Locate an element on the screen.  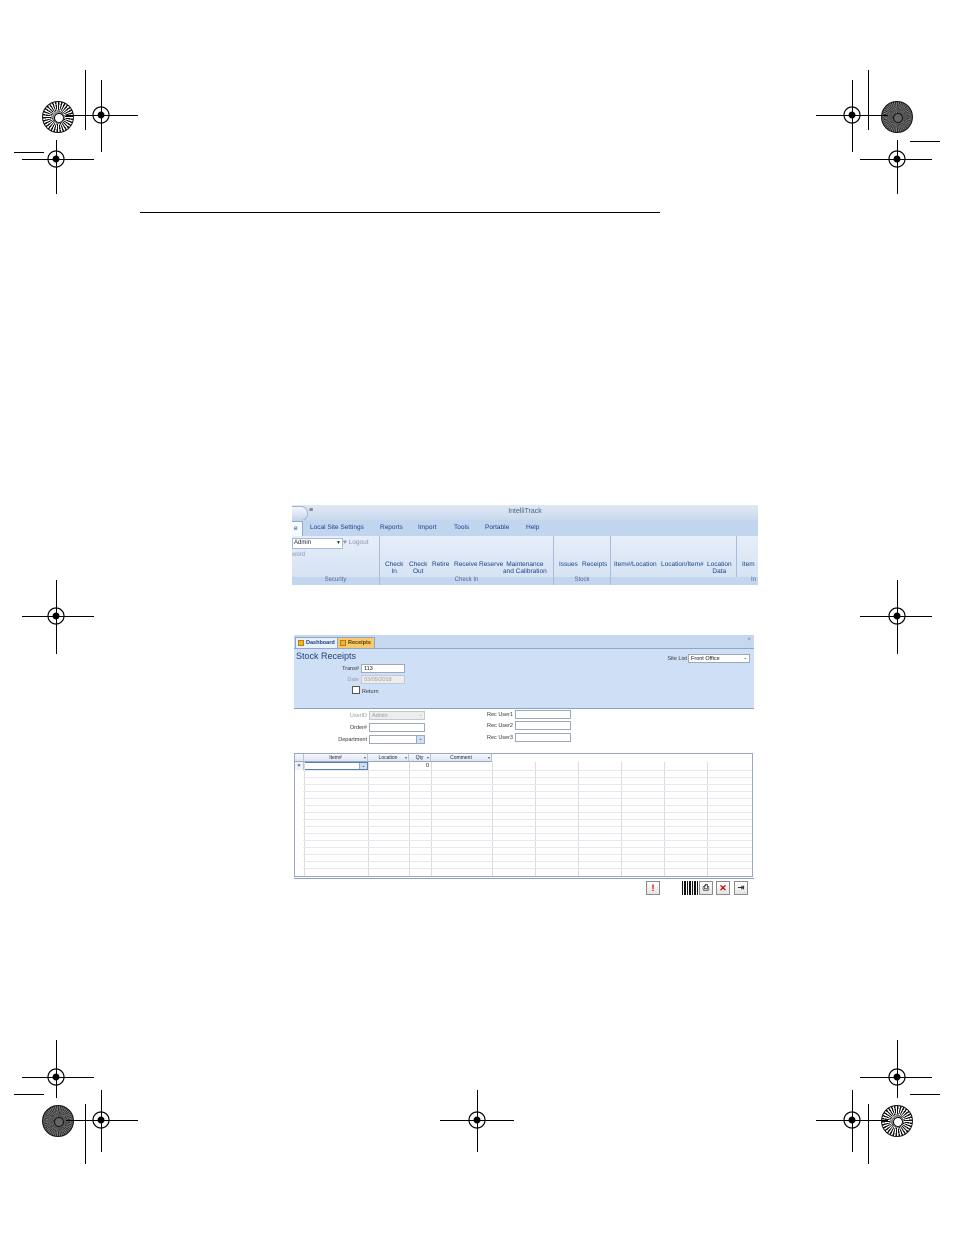
group-label-security: Security is located at coordinates (335, 581).